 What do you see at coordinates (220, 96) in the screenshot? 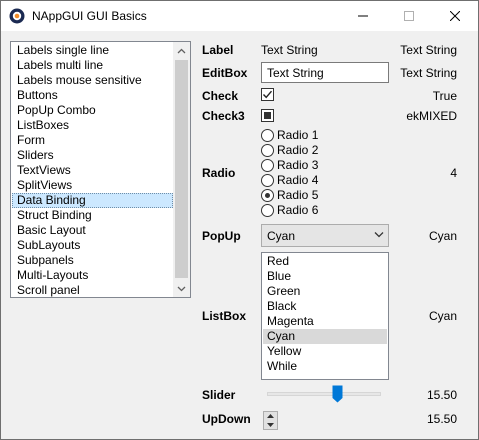
I see `check-label: Check` at bounding box center [220, 96].